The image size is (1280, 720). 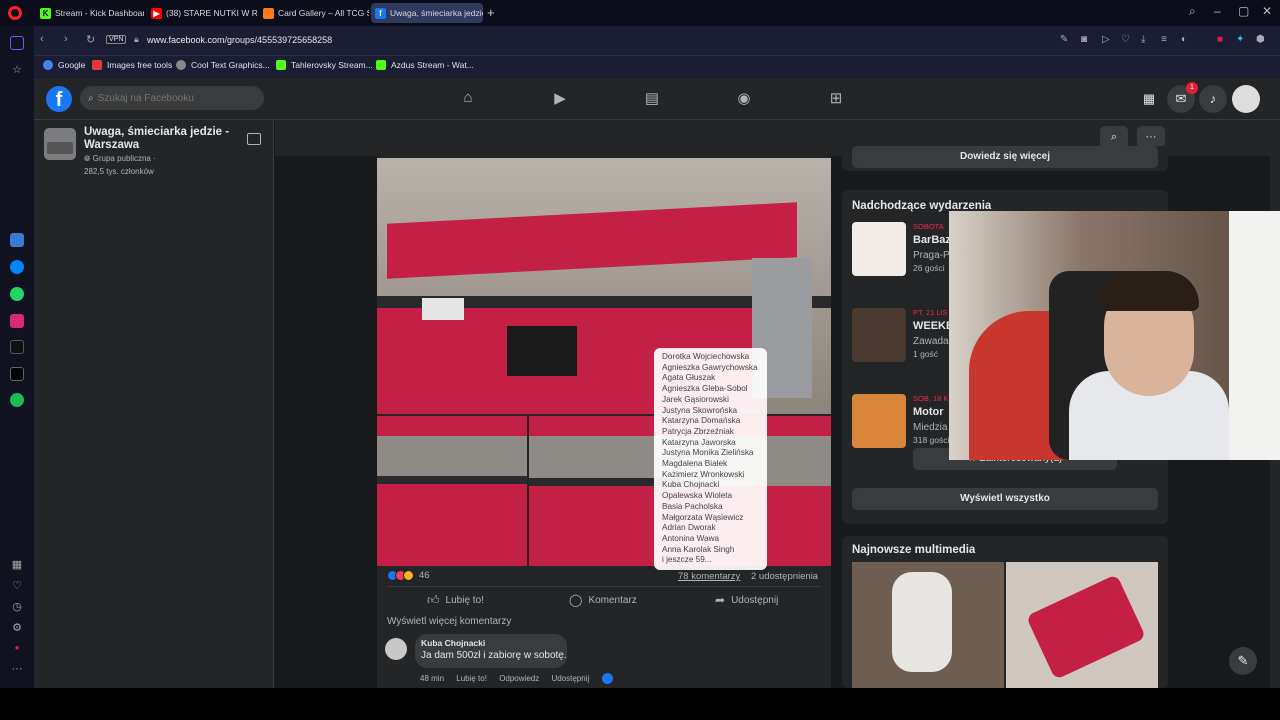 What do you see at coordinates (1267, 11) in the screenshot?
I see `close-icon: ✕` at bounding box center [1267, 11].